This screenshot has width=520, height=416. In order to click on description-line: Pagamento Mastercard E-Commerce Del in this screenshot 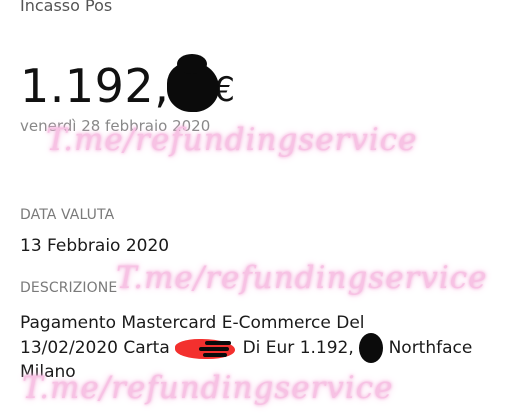, I will do `click(192, 323)`.